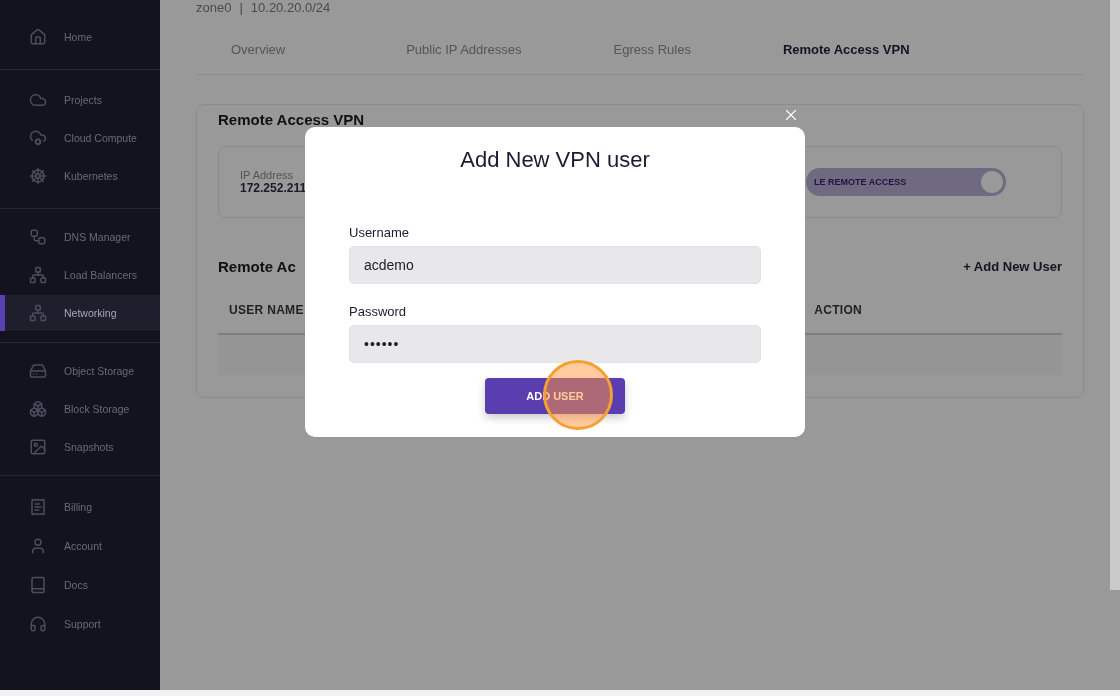 This screenshot has width=1120, height=696. I want to click on cloud-gear-icon, so click(38, 138).